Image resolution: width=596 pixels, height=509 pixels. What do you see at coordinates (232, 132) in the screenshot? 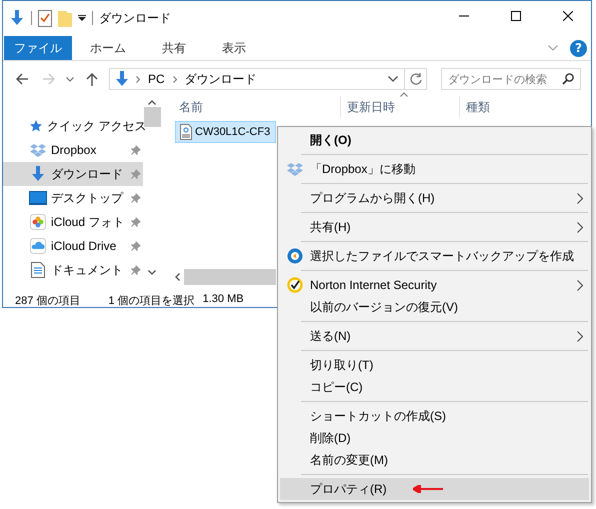
I see `file-name: CW30L1C-CF3` at bounding box center [232, 132].